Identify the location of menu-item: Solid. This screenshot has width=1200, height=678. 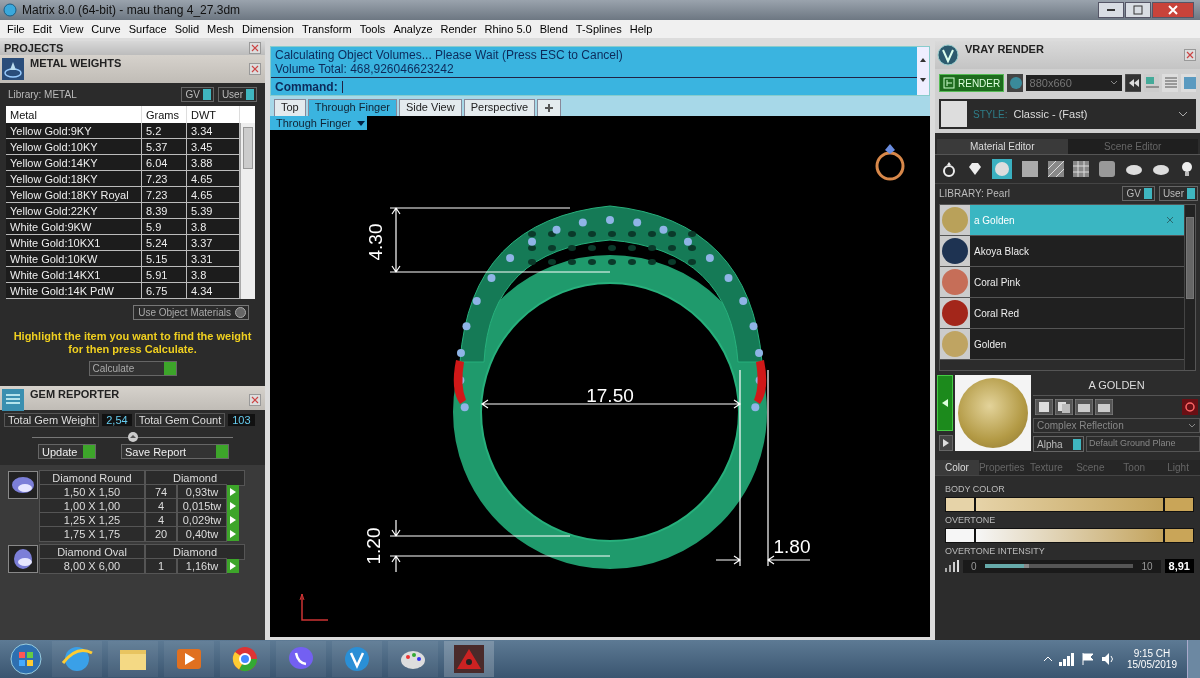
(187, 29).